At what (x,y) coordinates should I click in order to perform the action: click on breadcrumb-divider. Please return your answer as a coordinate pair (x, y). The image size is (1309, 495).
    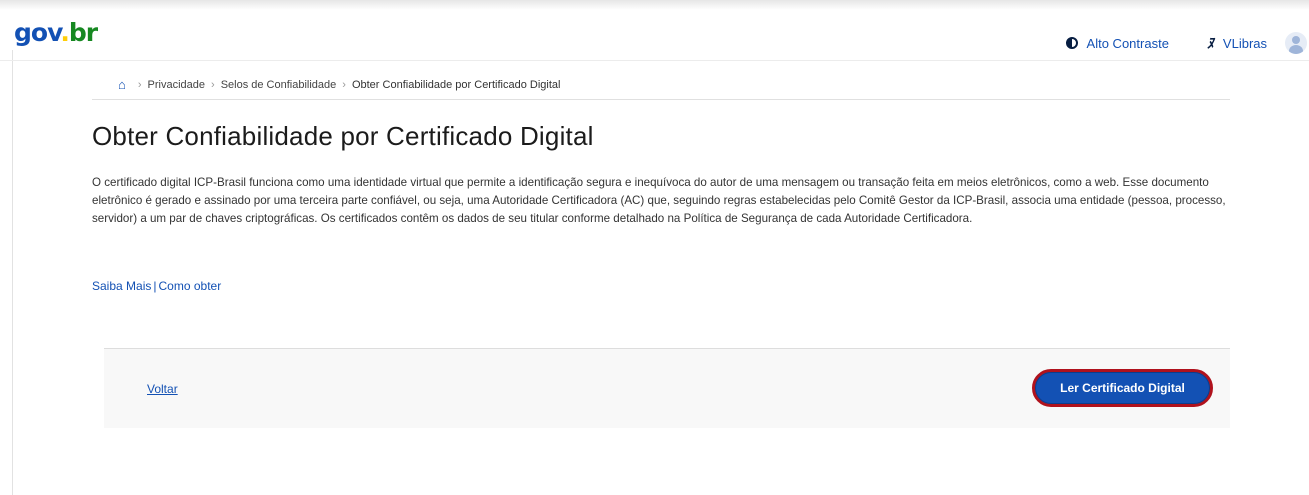
    Looking at the image, I should click on (661, 99).